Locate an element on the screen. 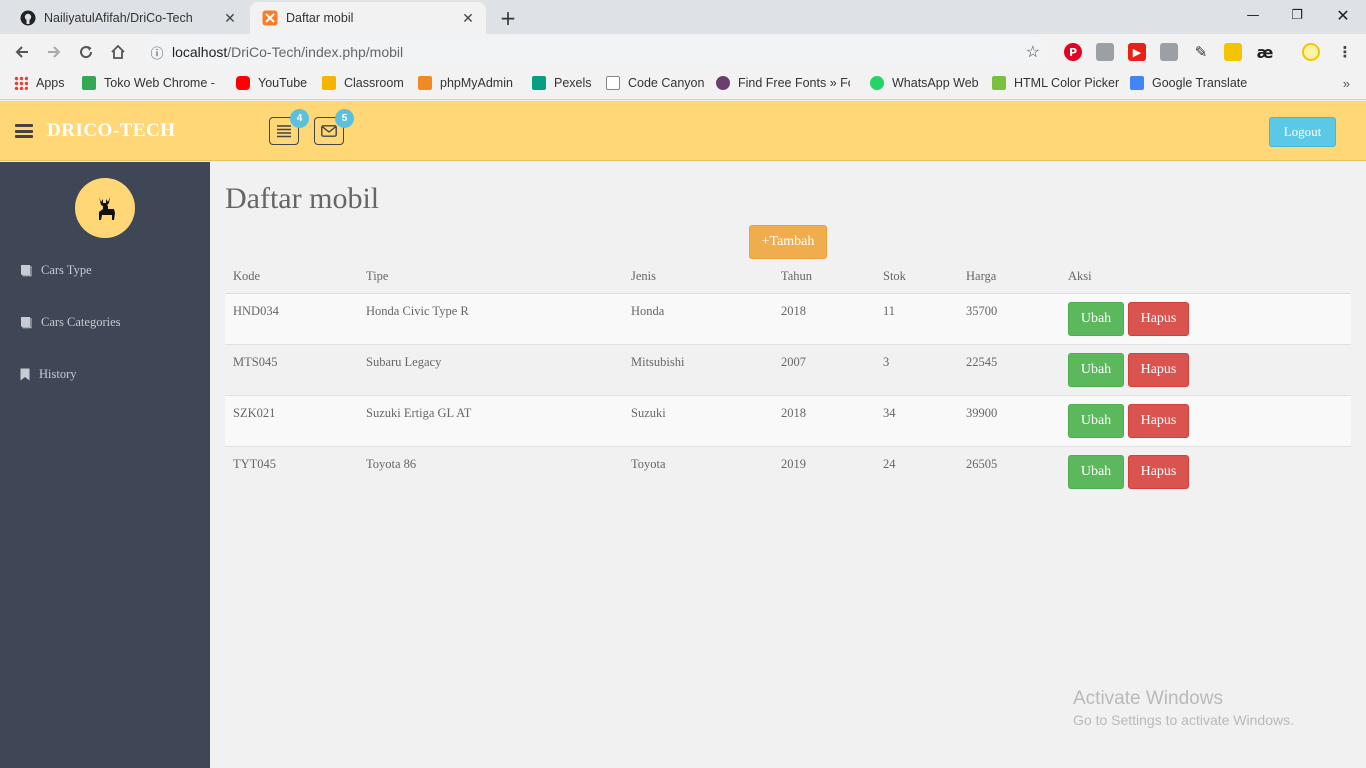 The image size is (1366, 768). bookmark-whatsapp: WhatsApp Web is located at coordinates (924, 83).